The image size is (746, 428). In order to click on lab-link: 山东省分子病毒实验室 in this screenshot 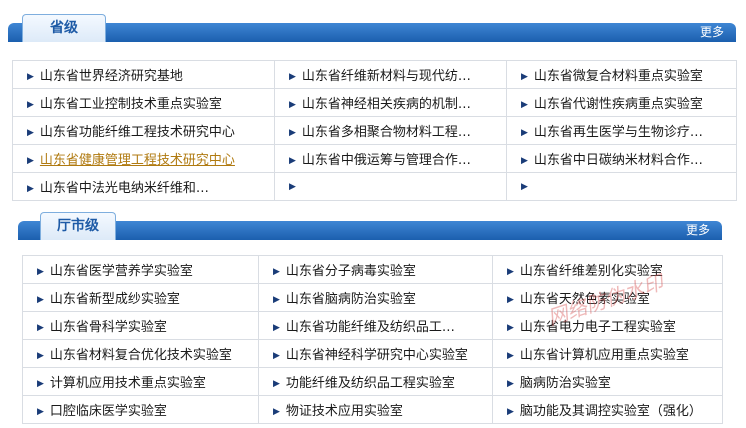, I will do `click(351, 271)`.